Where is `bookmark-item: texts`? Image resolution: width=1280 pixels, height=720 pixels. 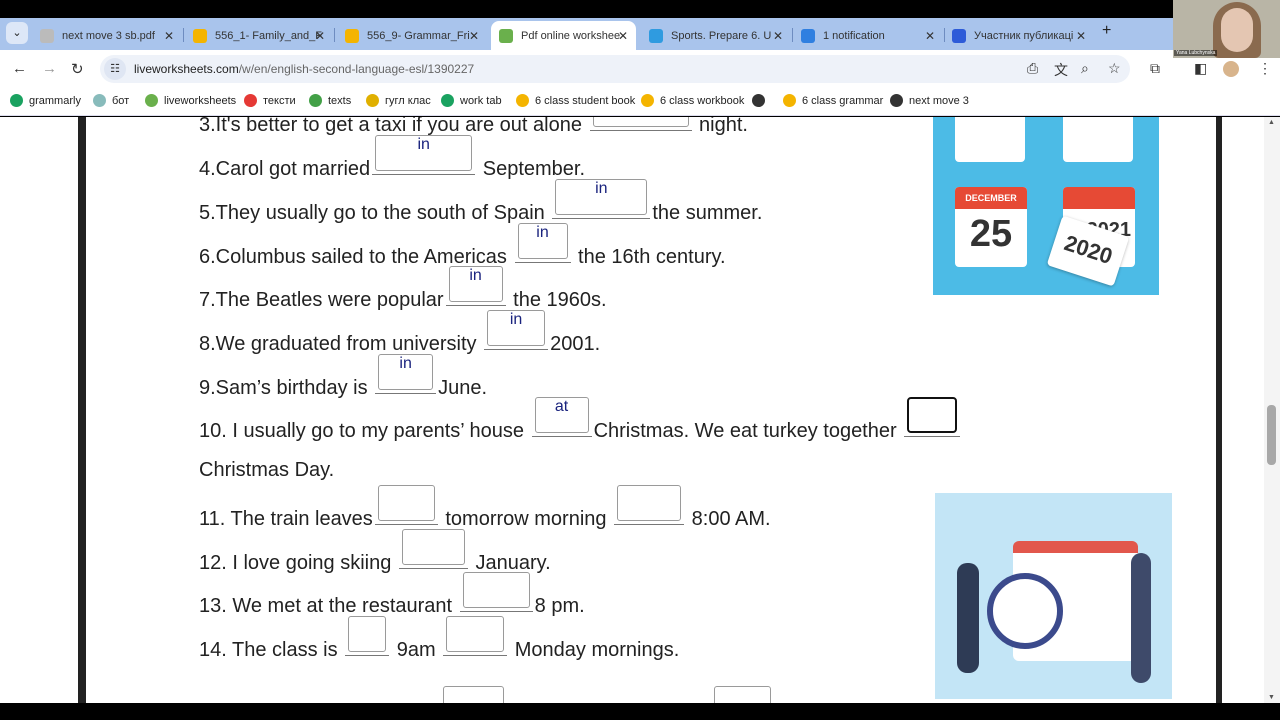
bookmark-item: texts is located at coordinates (330, 100).